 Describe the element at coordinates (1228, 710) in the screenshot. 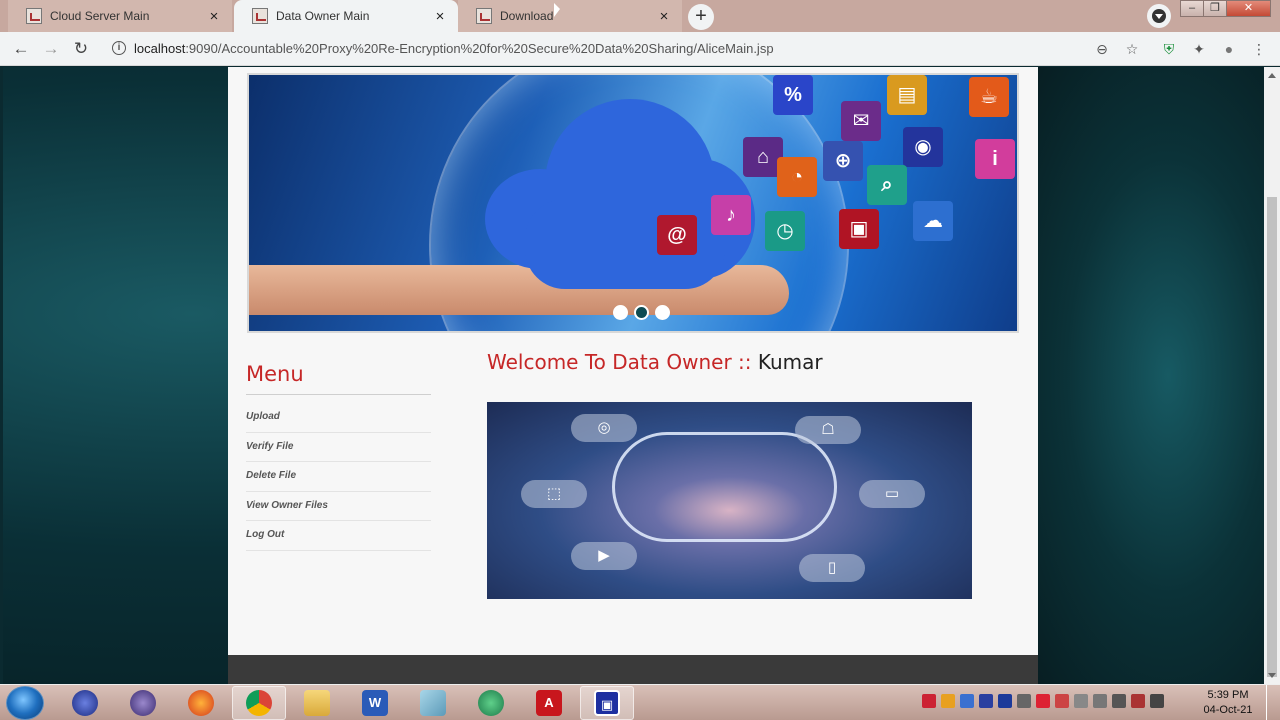

I see `clock-date: 04-Oct-21` at that location.